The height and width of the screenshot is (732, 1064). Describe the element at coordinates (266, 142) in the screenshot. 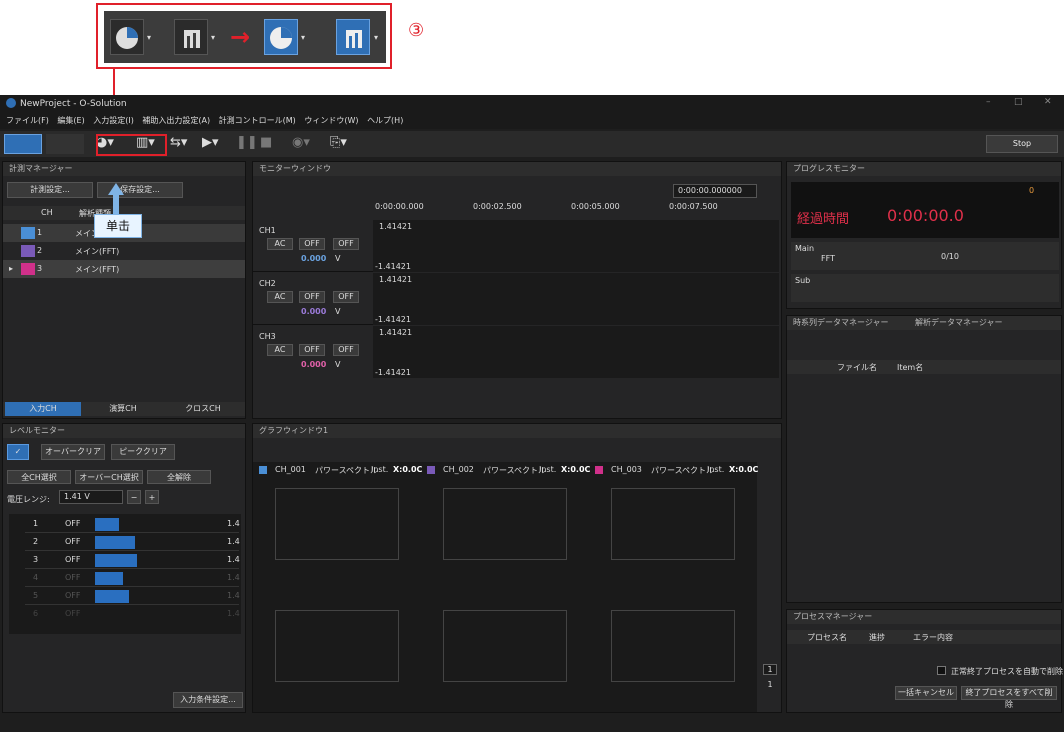

I see `stop-square-button: ■` at that location.